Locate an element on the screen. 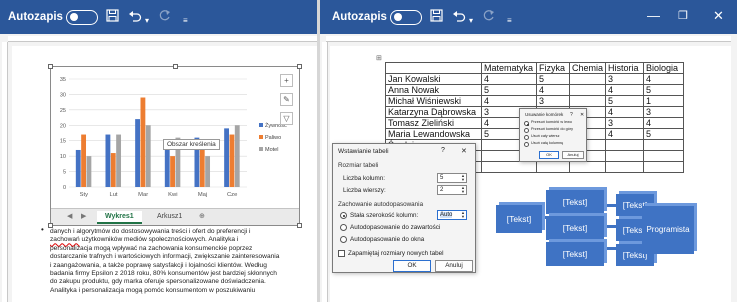 This screenshot has width=737, height=302. table-cell: Biologia is located at coordinates (664, 68).